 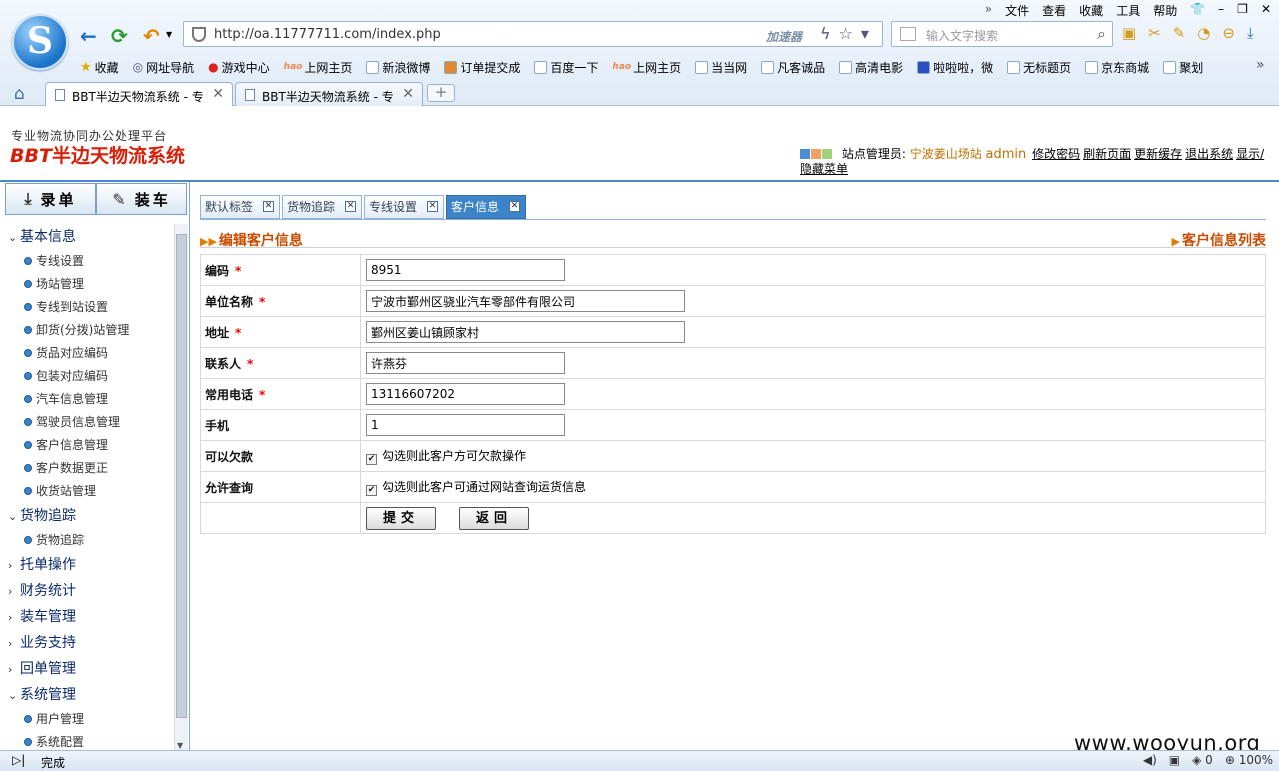 I want to click on menu-more-icon: », so click(x=988, y=10).